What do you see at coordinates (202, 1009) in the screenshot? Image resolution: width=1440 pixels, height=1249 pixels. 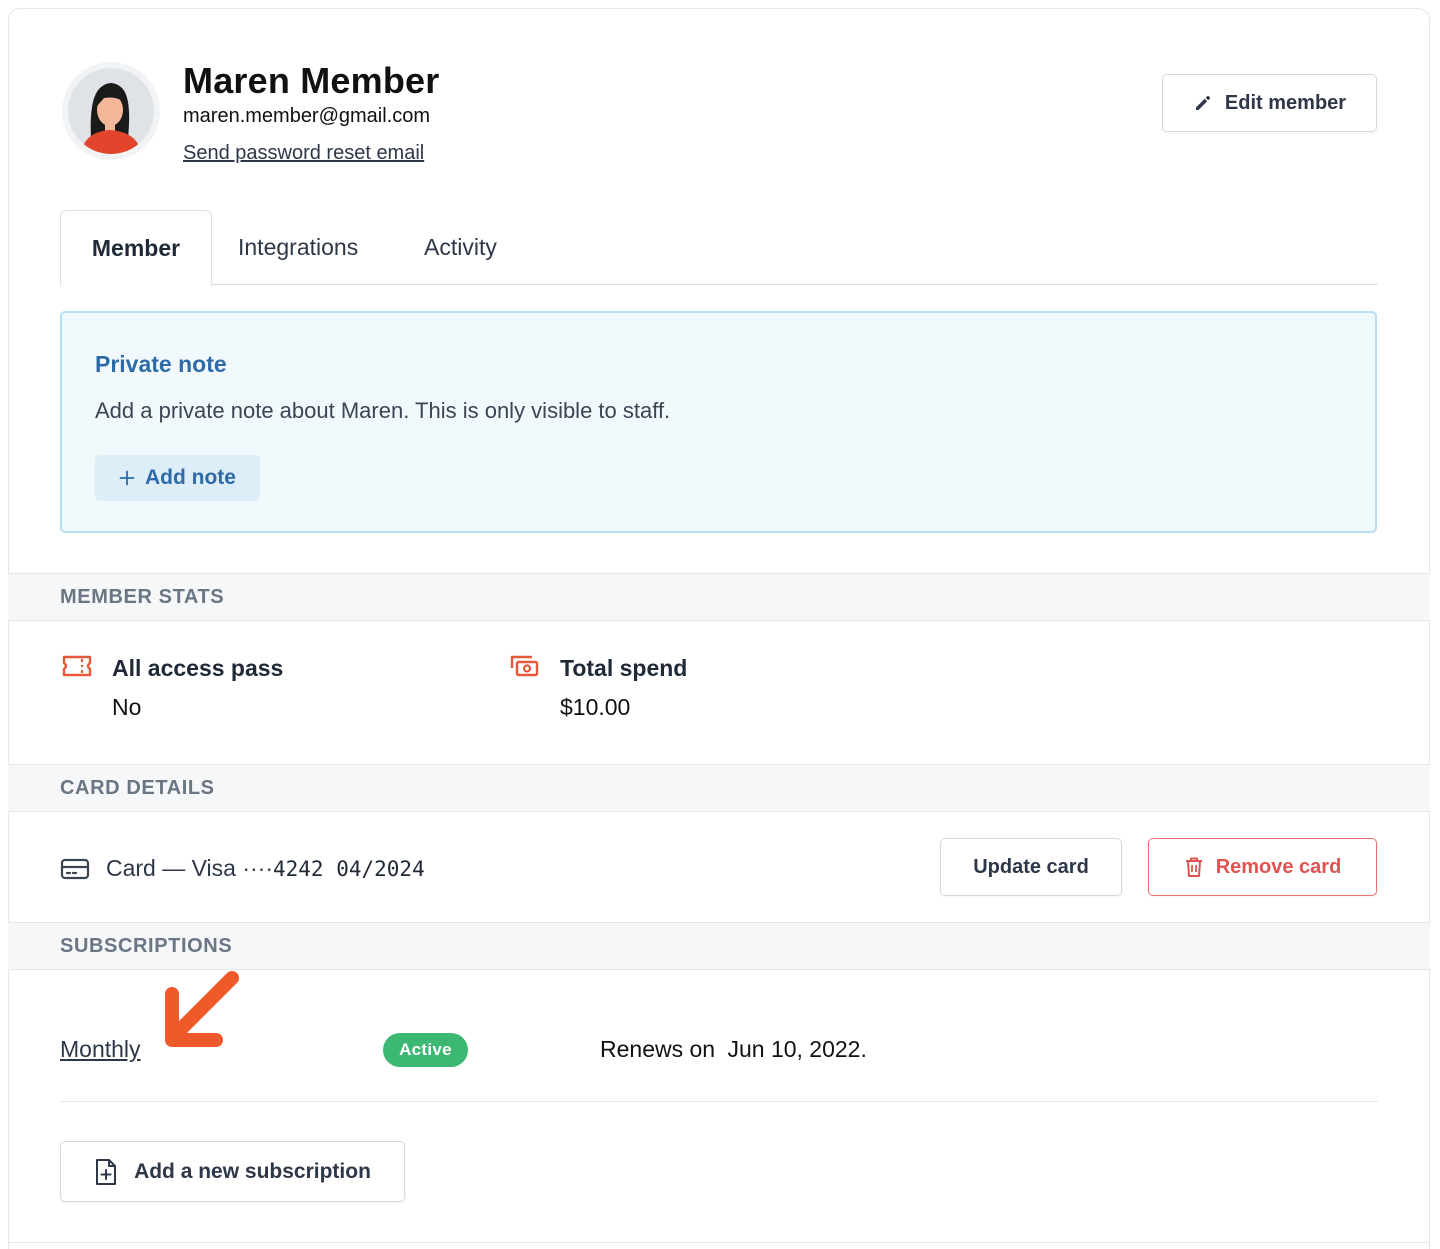 I see `arrow-pointer-icon` at bounding box center [202, 1009].